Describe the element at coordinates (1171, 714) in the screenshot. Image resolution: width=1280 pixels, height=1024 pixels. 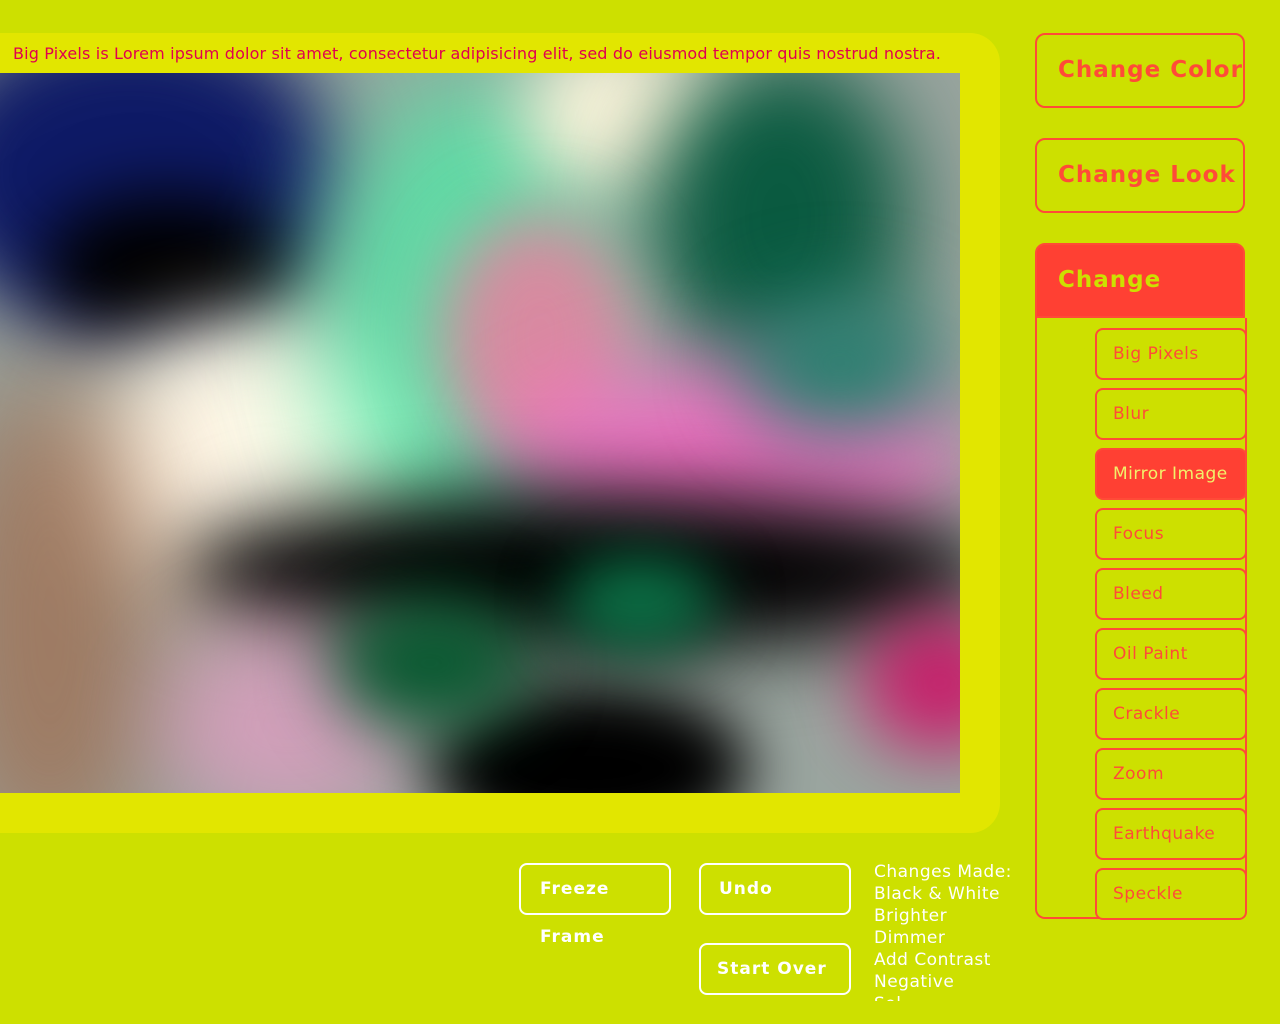
I see `effect-crackle-button: Crackle` at that location.